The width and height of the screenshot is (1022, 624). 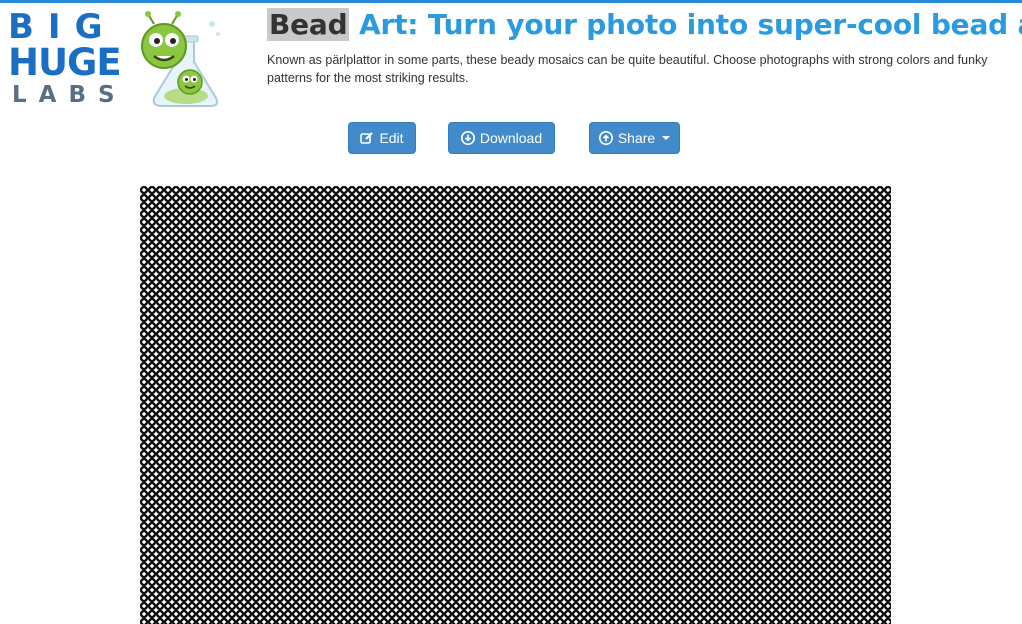 I want to click on edit-button: Edit, so click(x=382, y=138).